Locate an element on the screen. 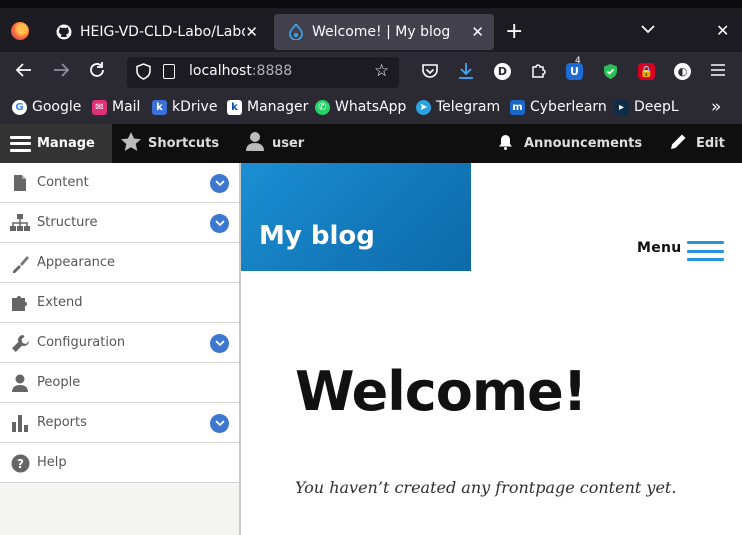  sidebar-item-structure: Structure is located at coordinates (119, 223).